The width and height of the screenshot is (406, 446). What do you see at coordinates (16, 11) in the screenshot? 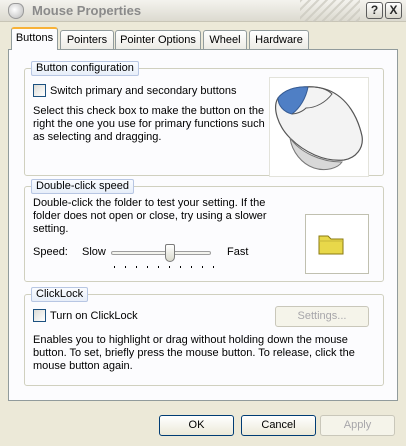
I see `mouse-app-icon` at bounding box center [16, 11].